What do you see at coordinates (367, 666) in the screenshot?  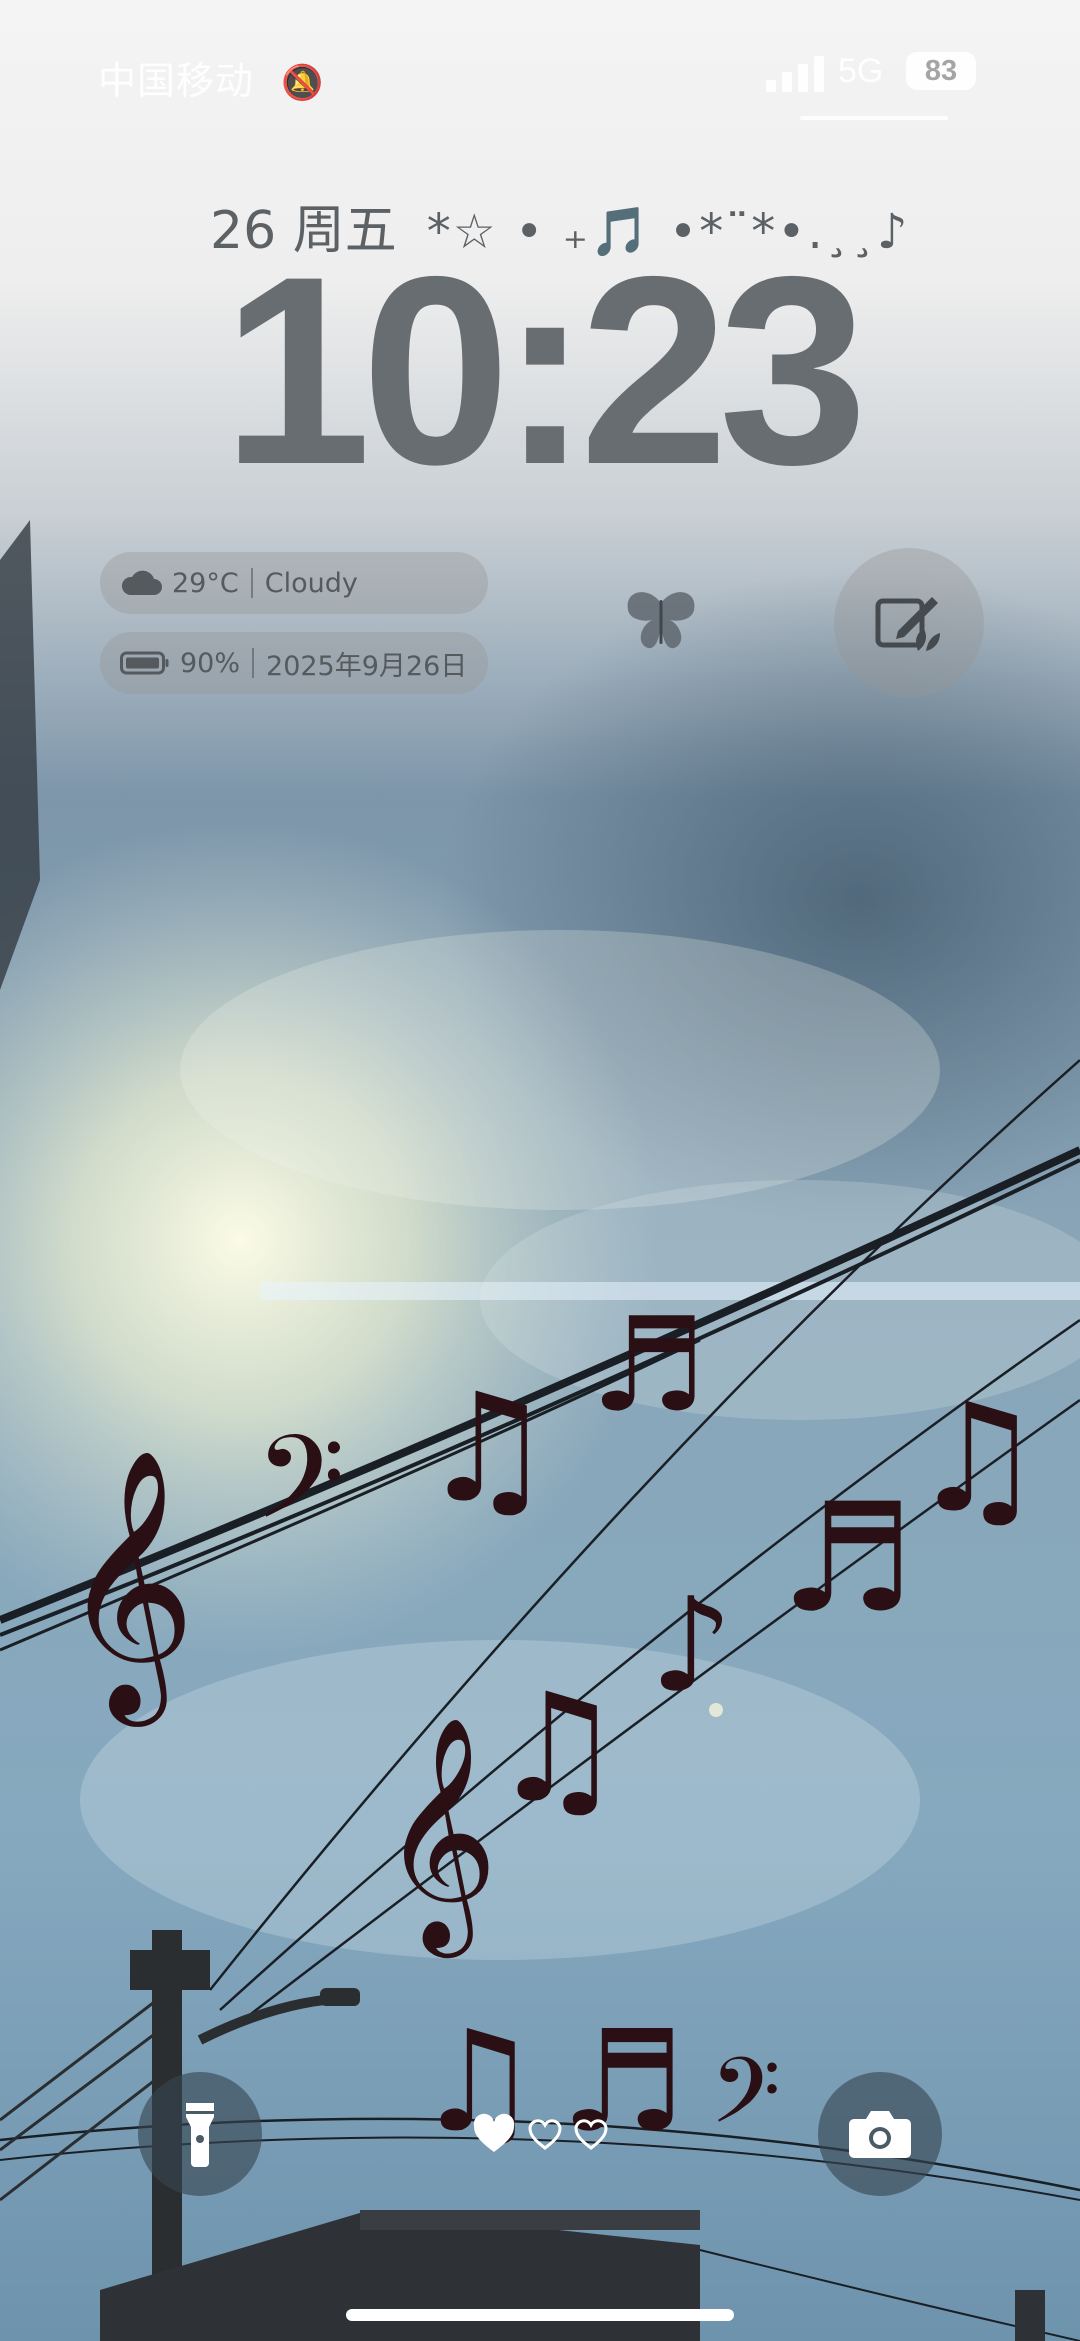 I see `widget-date: 2025年9月26日` at bounding box center [367, 666].